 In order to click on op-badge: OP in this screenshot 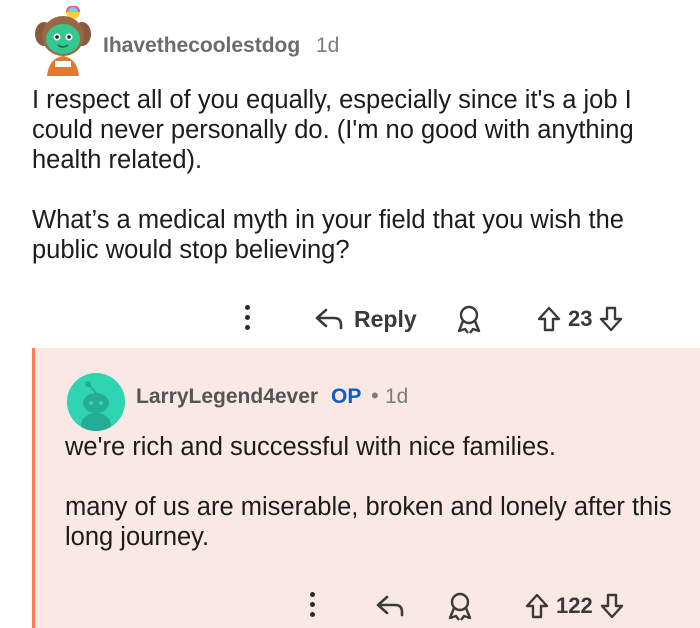, I will do `click(346, 396)`.